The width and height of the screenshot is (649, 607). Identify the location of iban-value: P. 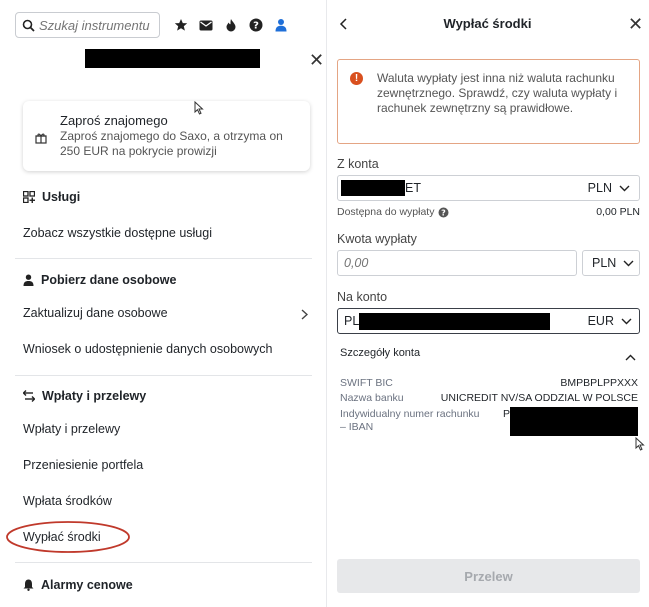
(507, 414).